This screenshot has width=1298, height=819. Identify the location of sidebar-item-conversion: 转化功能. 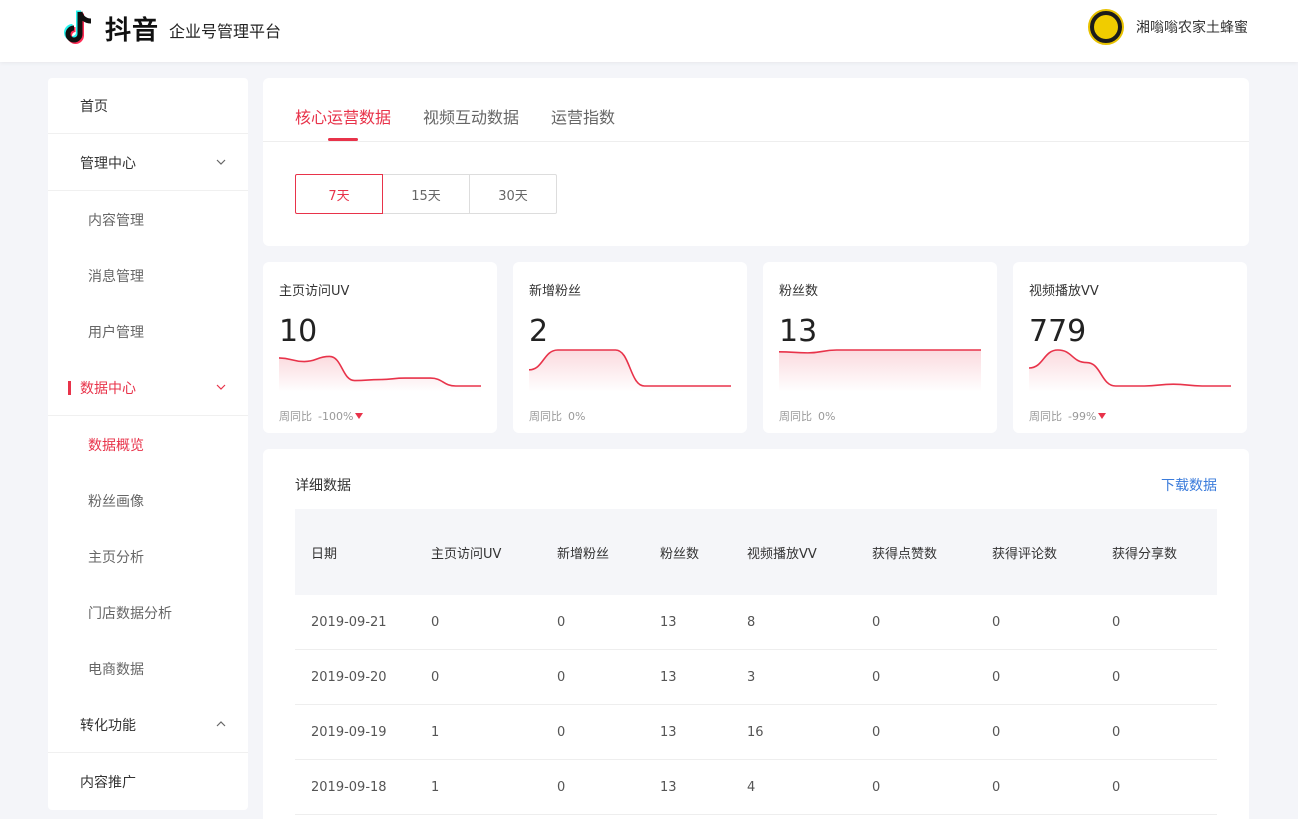
(148, 725).